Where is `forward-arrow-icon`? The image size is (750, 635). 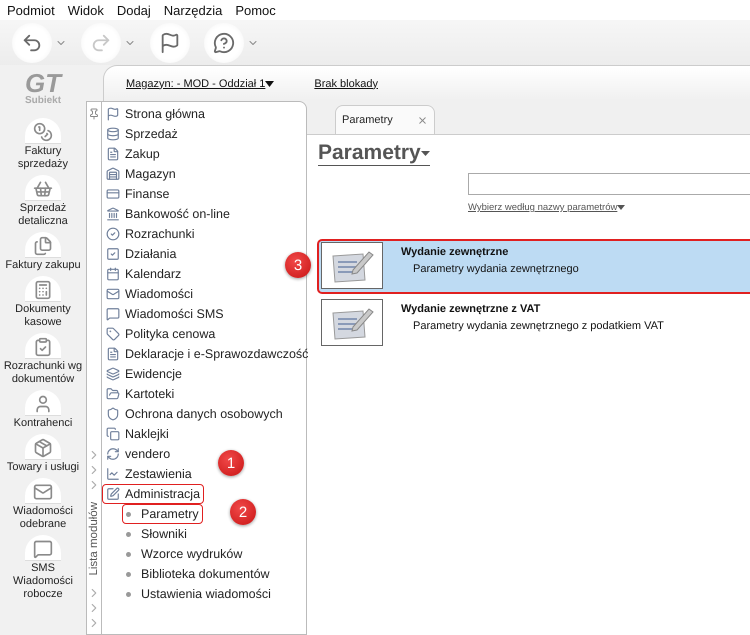
forward-arrow-icon is located at coordinates (101, 43).